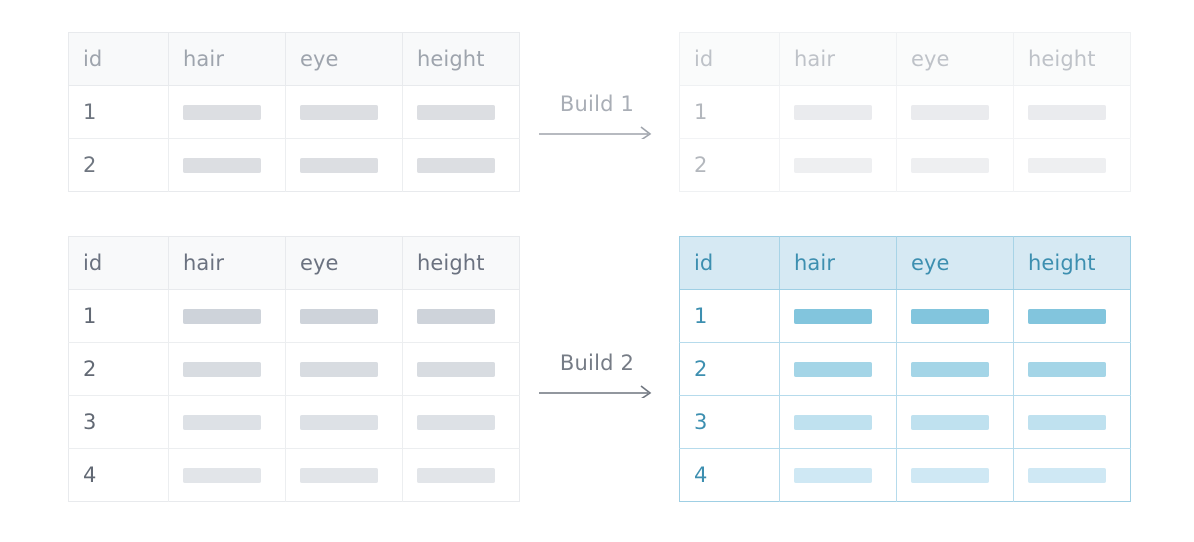  I want to click on table-row: 4, so click(294, 475).